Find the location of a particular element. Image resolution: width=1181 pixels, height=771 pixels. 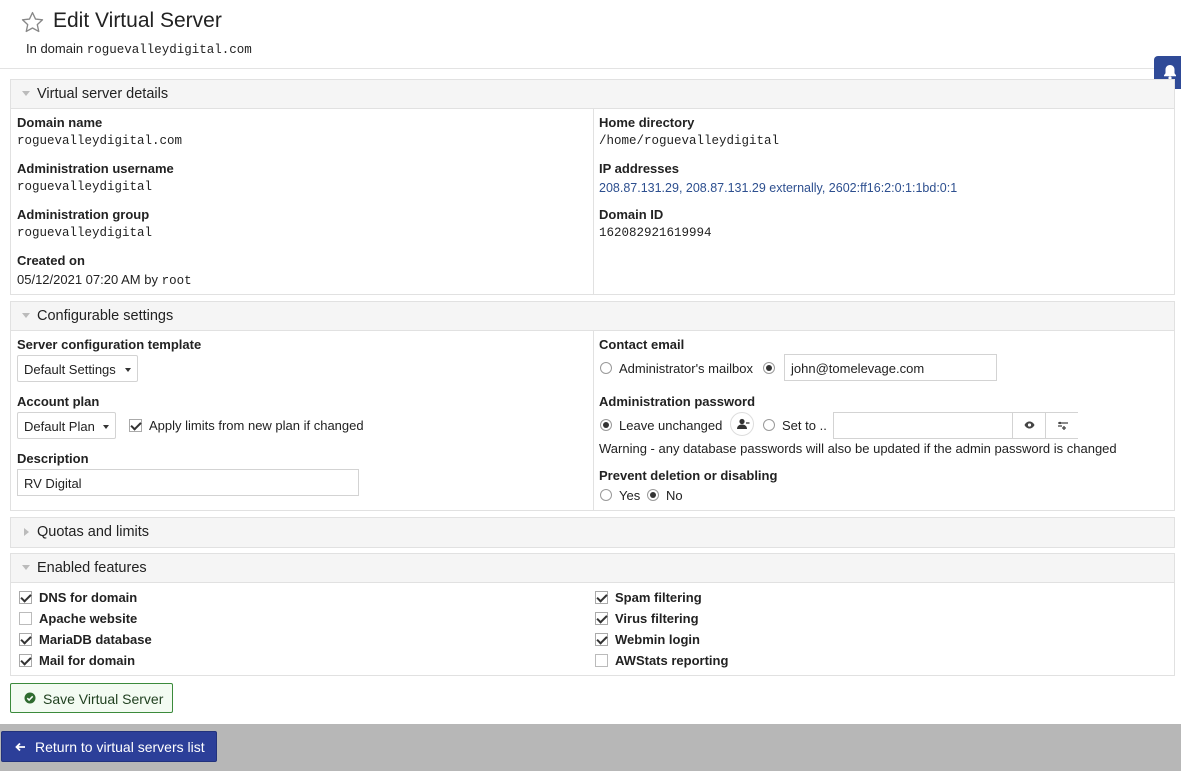

feature-label-webmin: Webmin login is located at coordinates (657, 639).